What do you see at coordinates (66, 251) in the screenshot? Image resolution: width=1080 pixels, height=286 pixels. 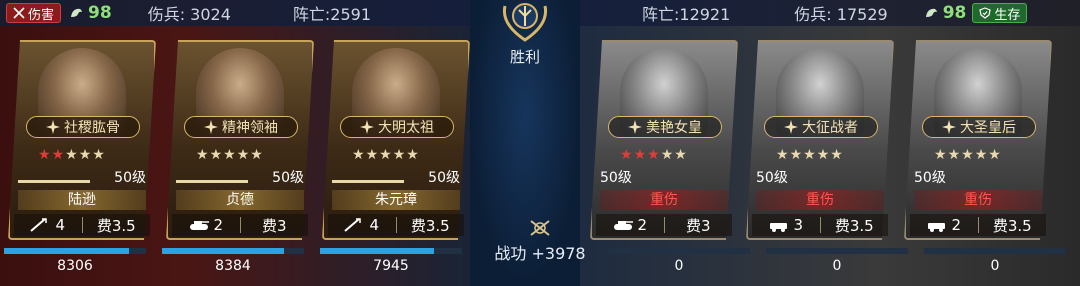 I see `hp-fill` at bounding box center [66, 251].